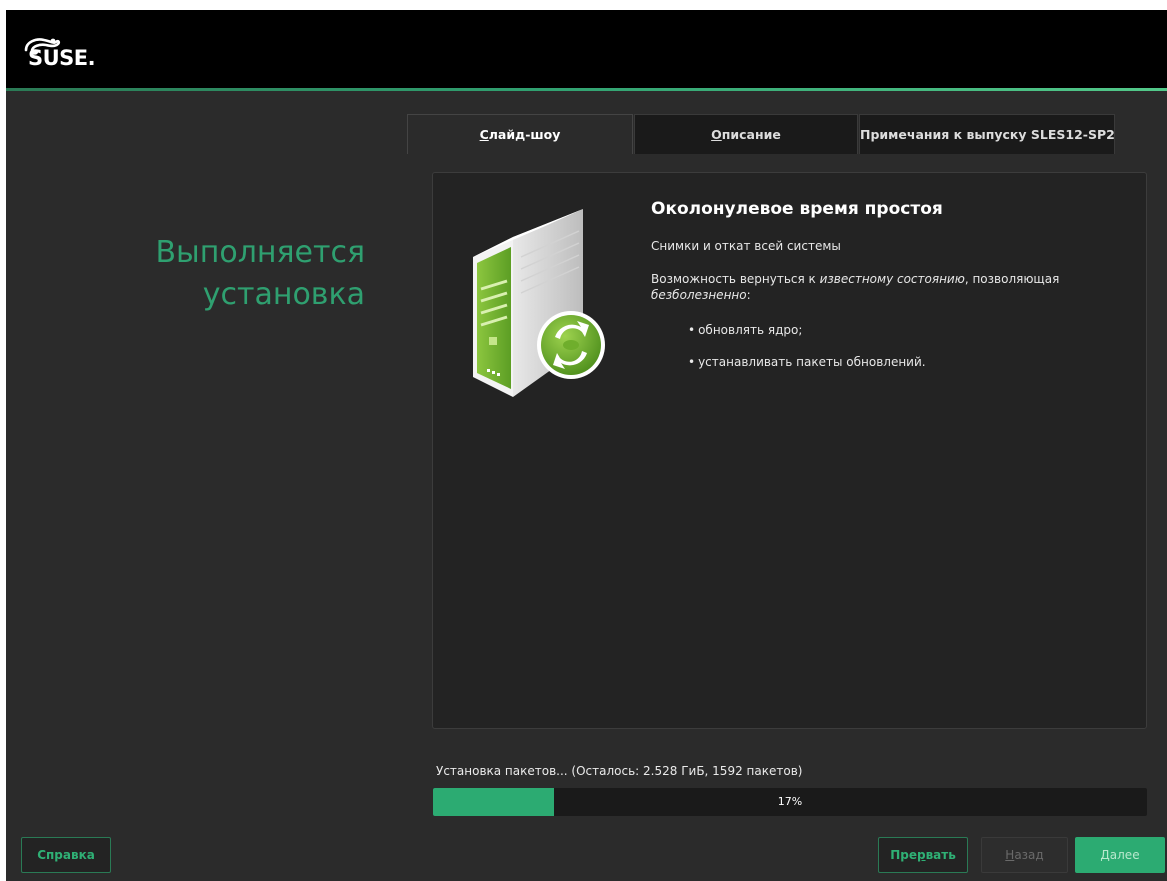  I want to click on slide-subtitle: Снимки и откат всей системы, so click(746, 246).